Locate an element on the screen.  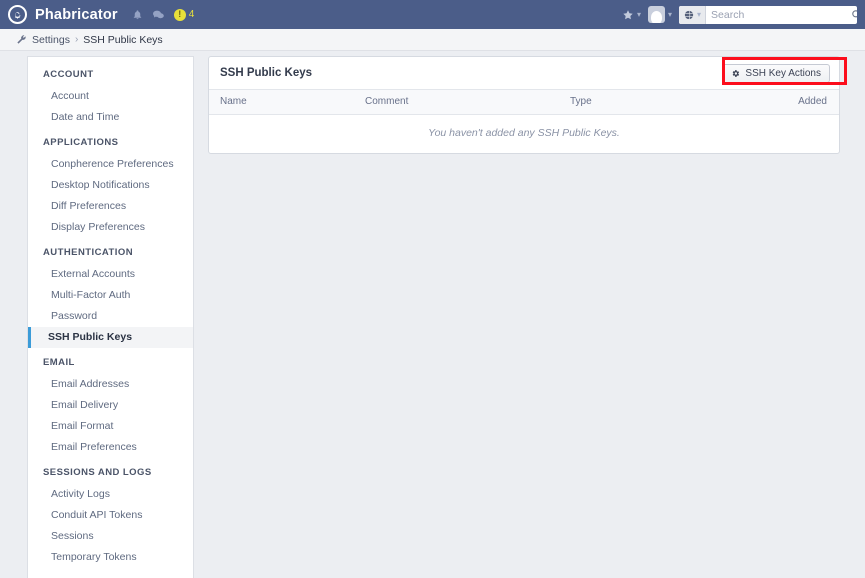
sidebar-group-heading: EMAIL is located at coordinates (59, 362).